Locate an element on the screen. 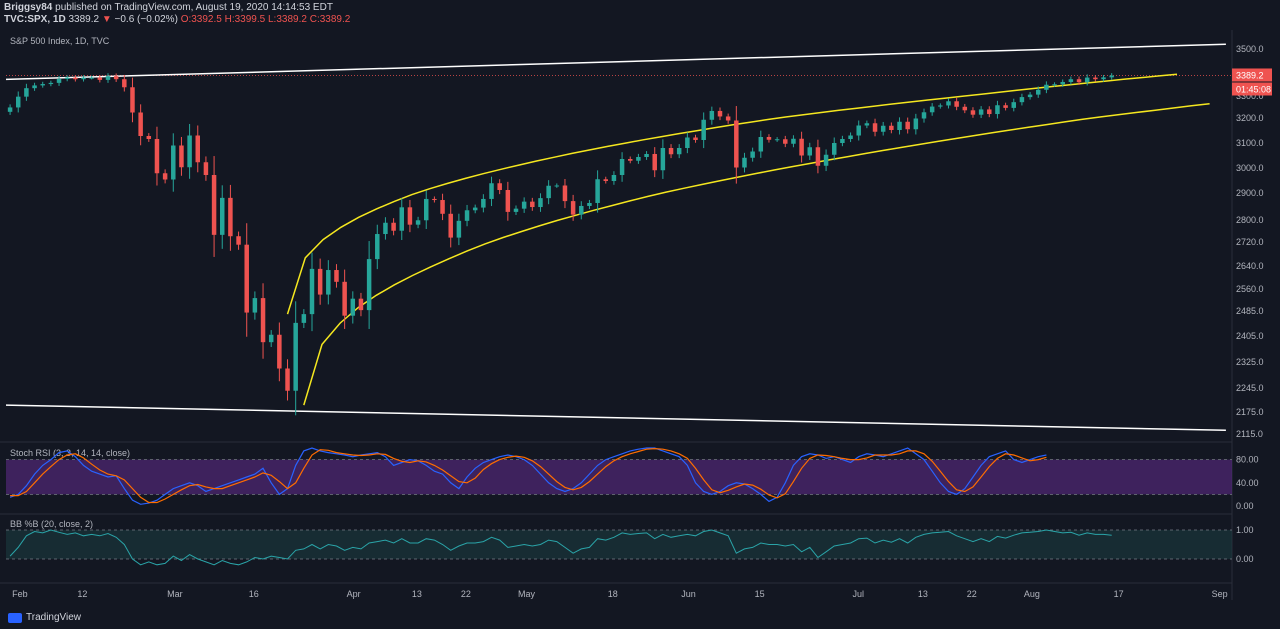  price-tick-label: 2175.0 is located at coordinates (1250, 412).